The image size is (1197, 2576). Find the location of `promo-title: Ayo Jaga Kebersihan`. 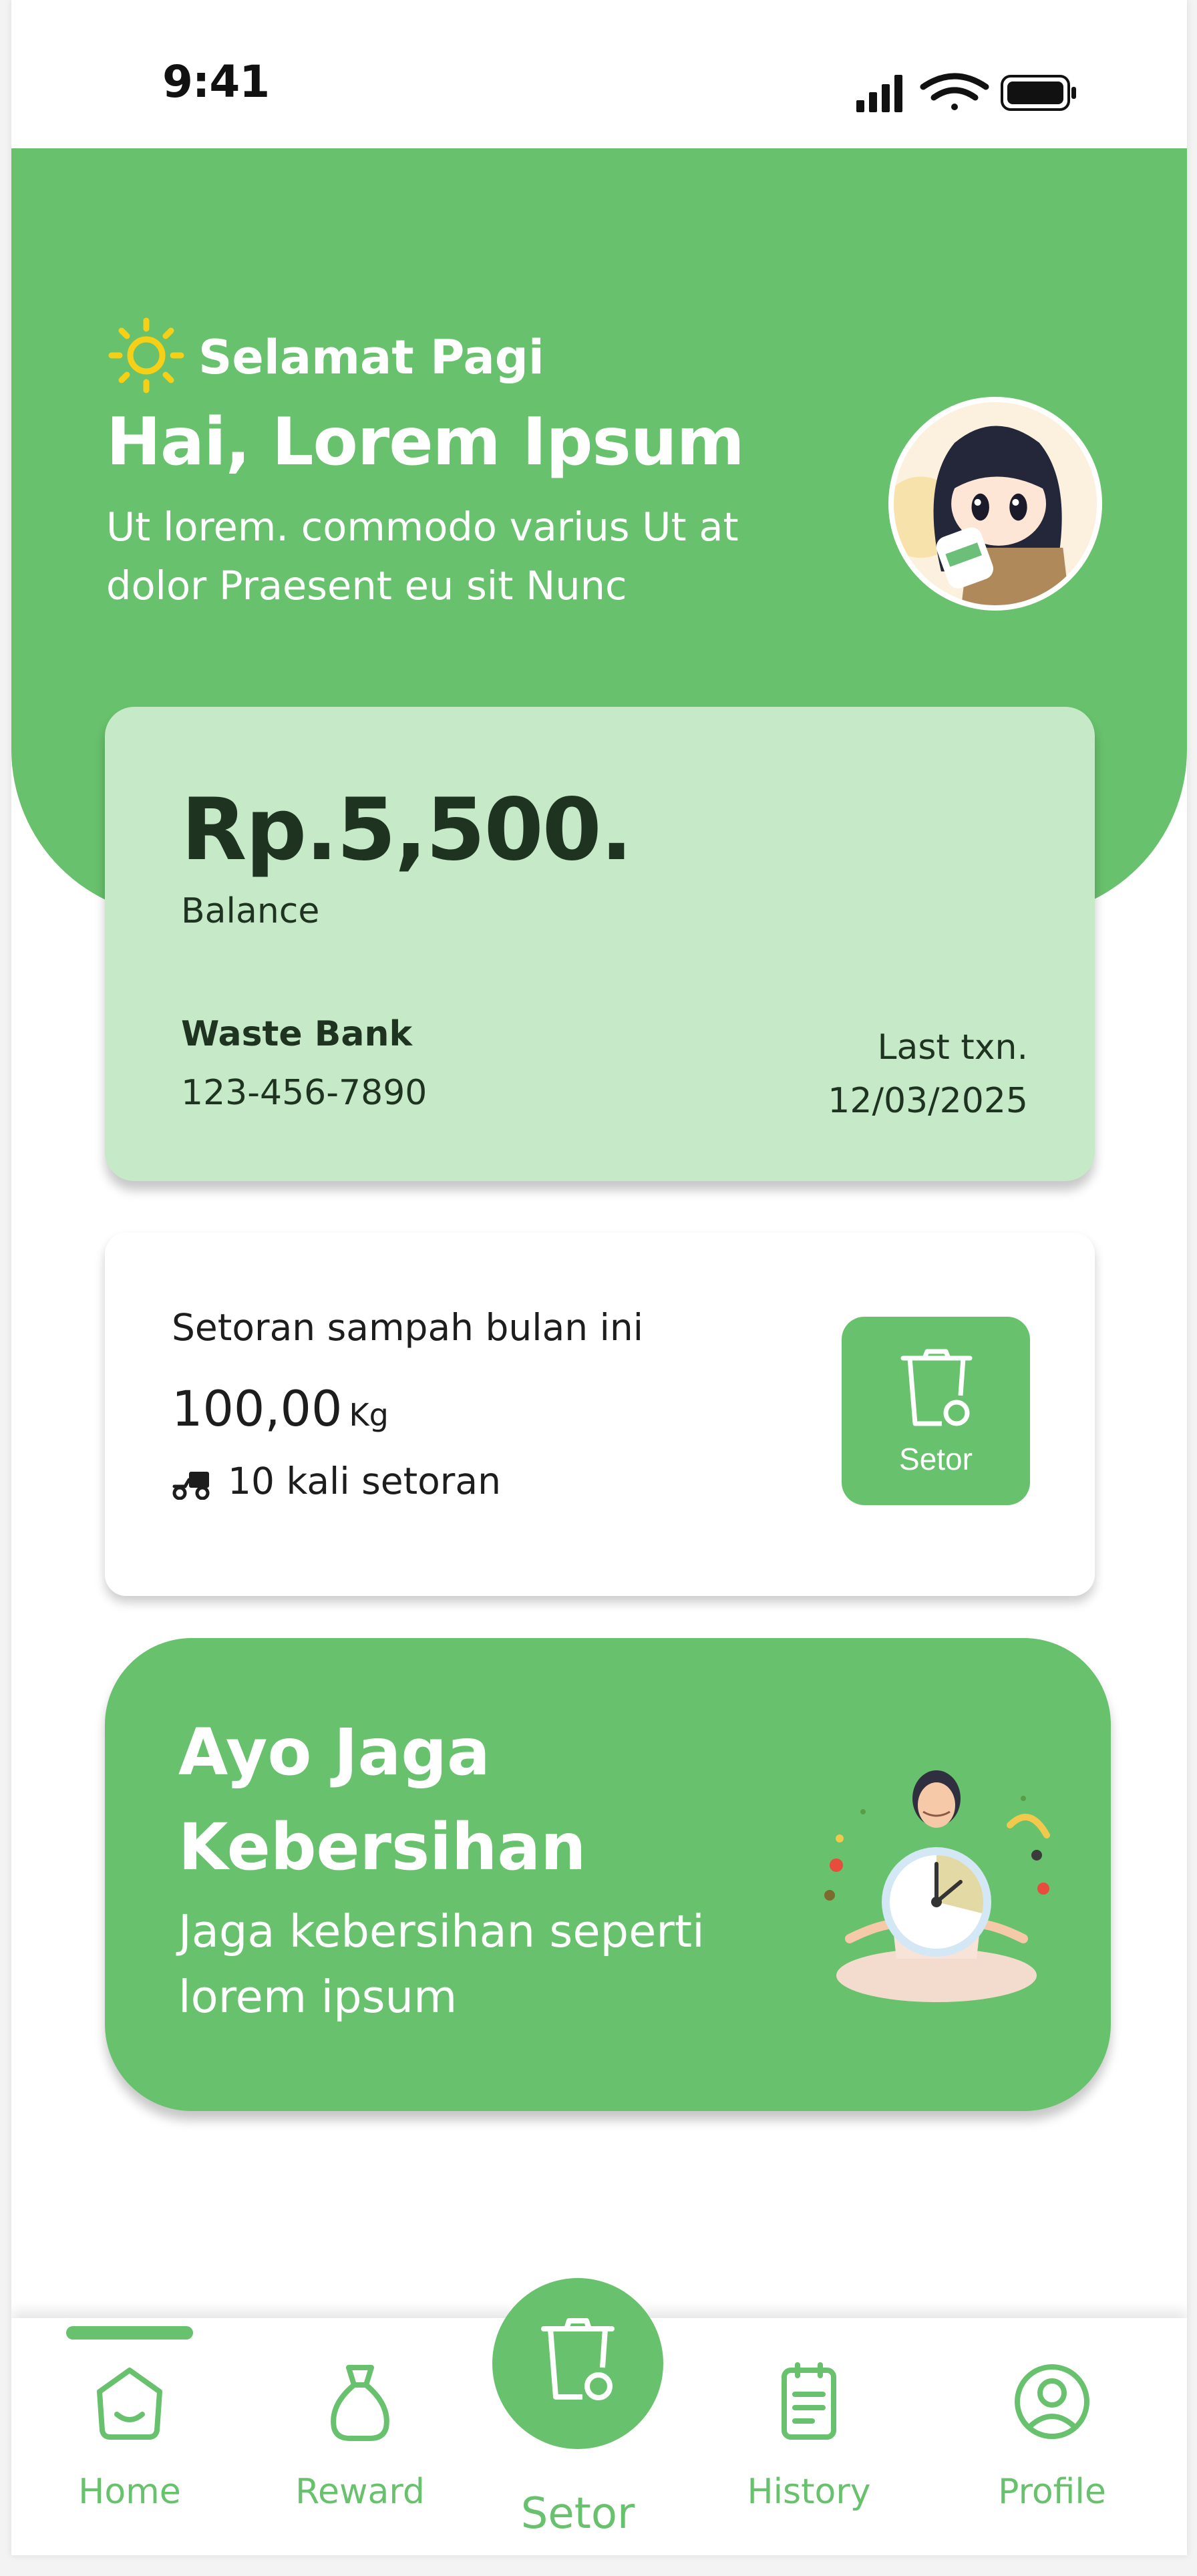

promo-title: Ayo Jaga Kebersihan is located at coordinates (382, 1800).